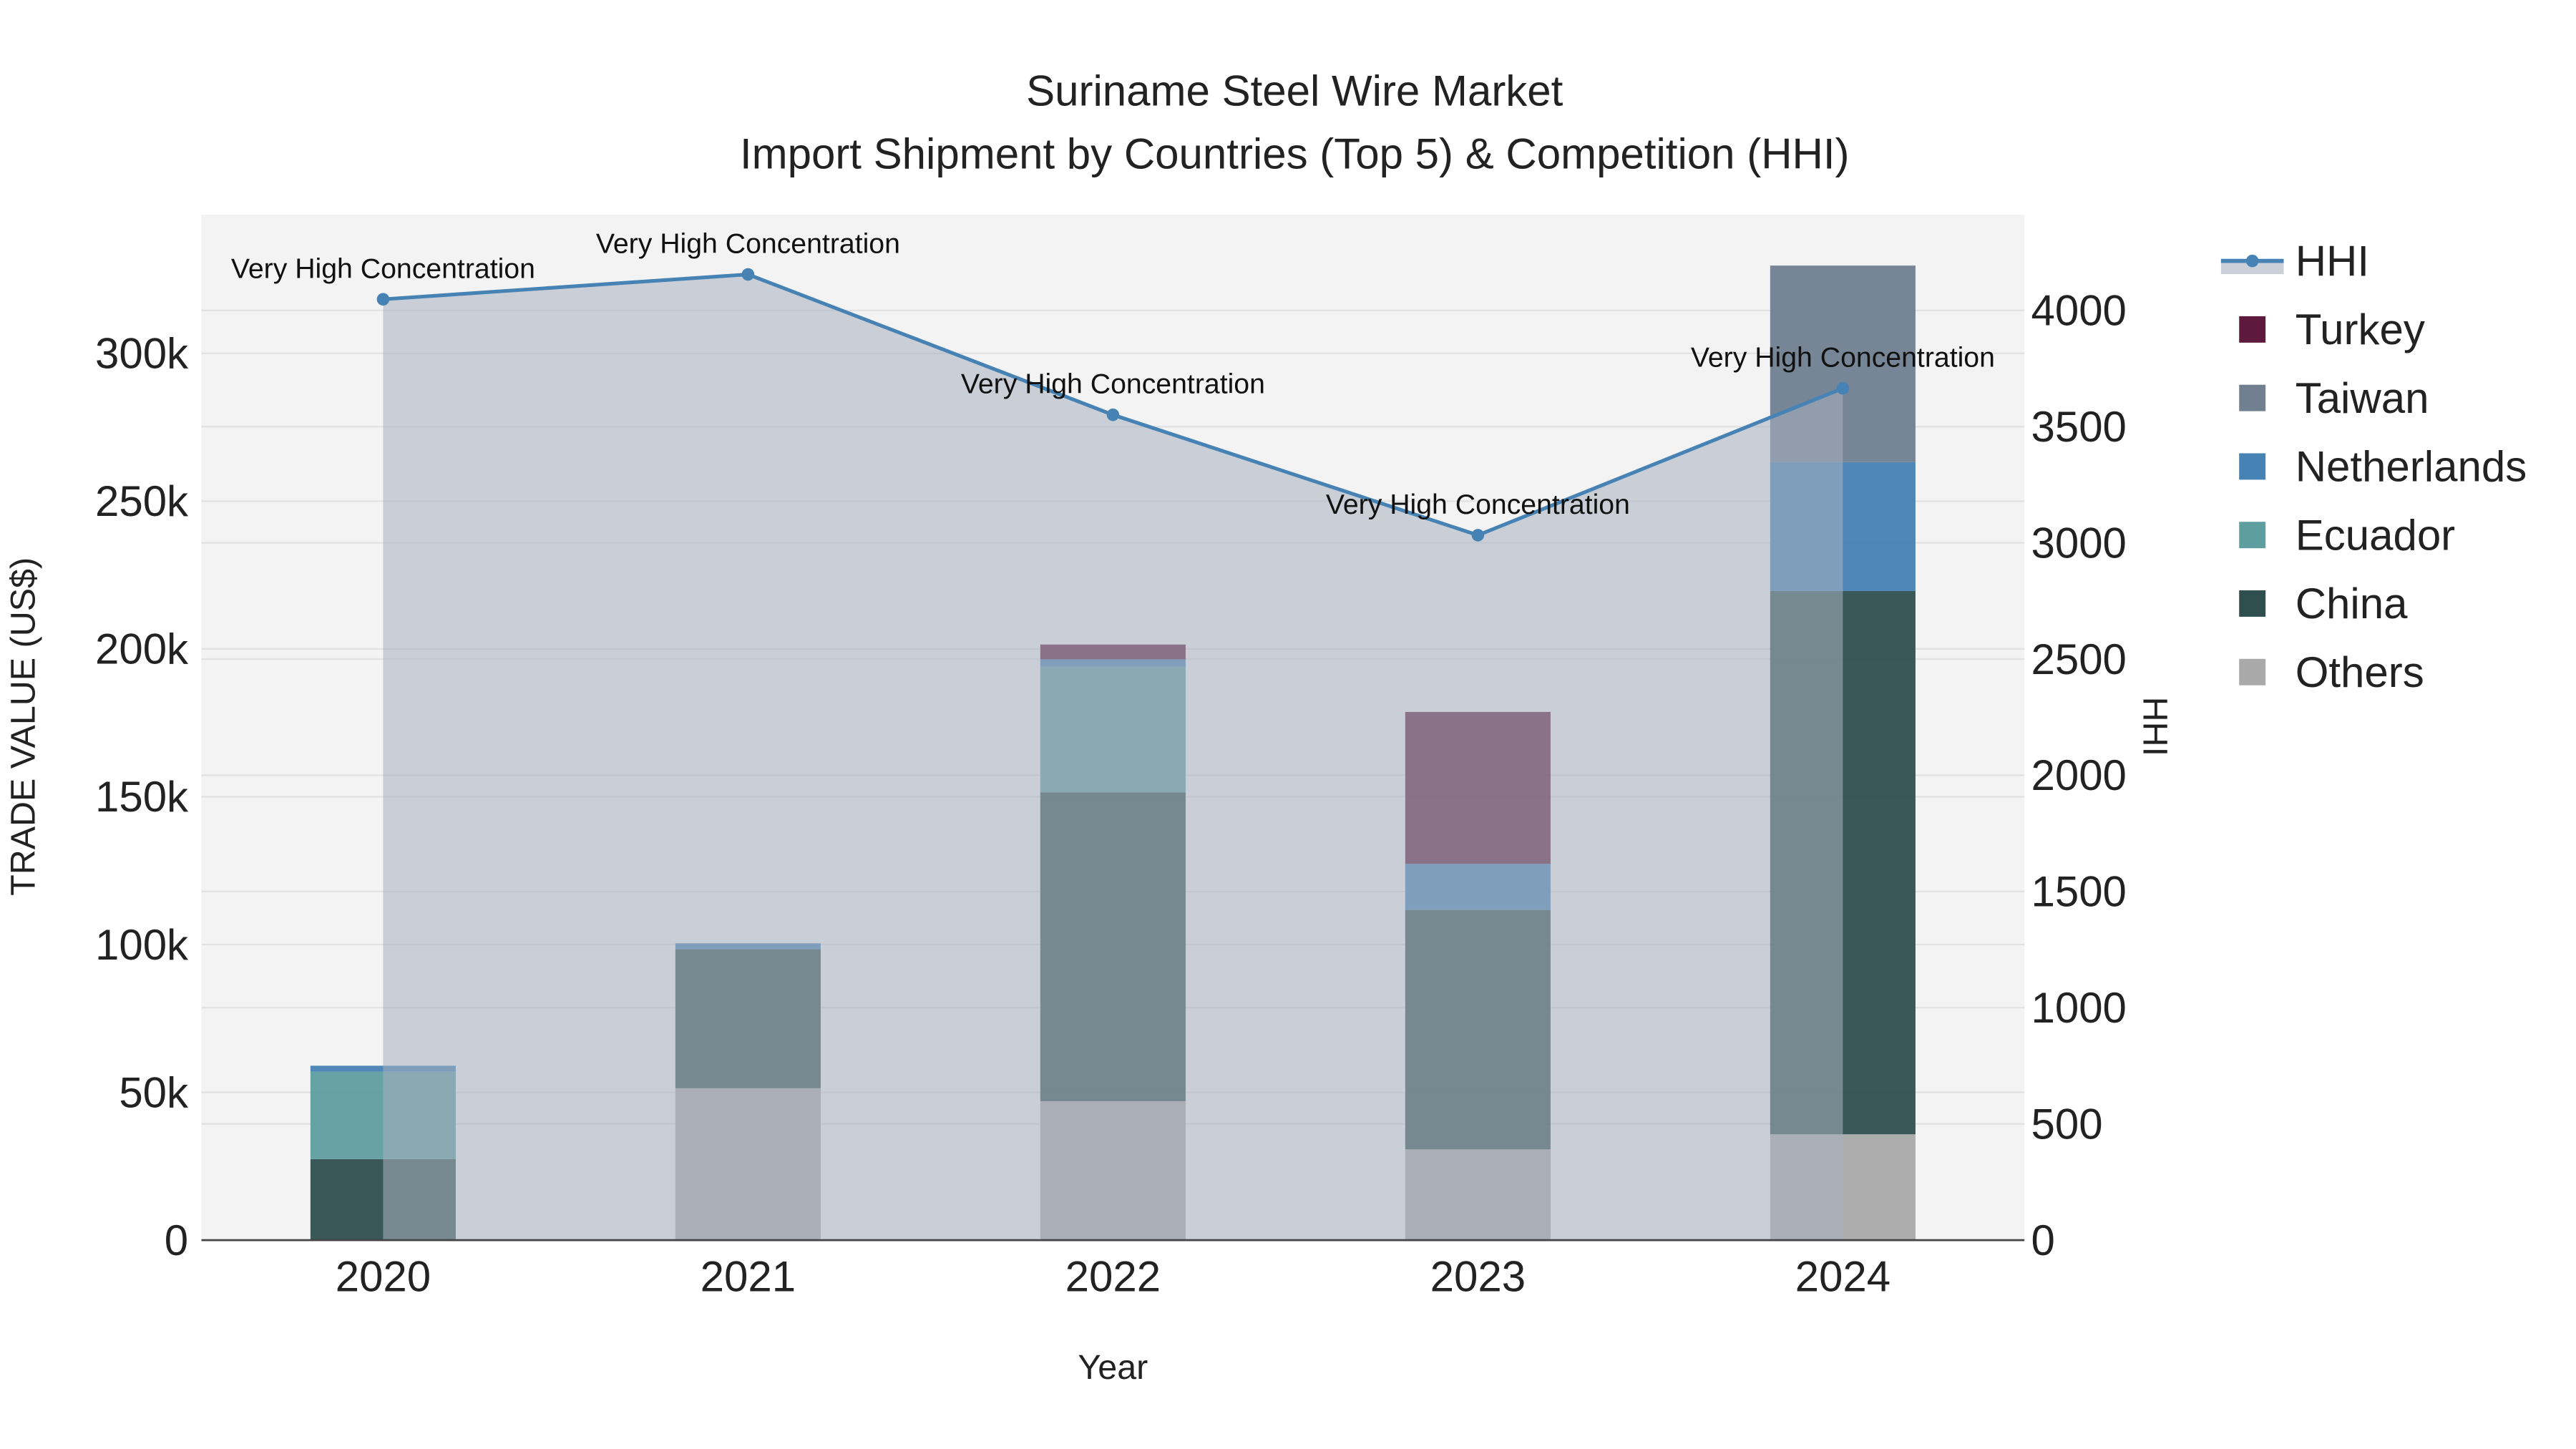 The width and height of the screenshot is (2576, 1449). What do you see at coordinates (1113, 1277) in the screenshot?
I see `x-tick-label: 2022` at bounding box center [1113, 1277].